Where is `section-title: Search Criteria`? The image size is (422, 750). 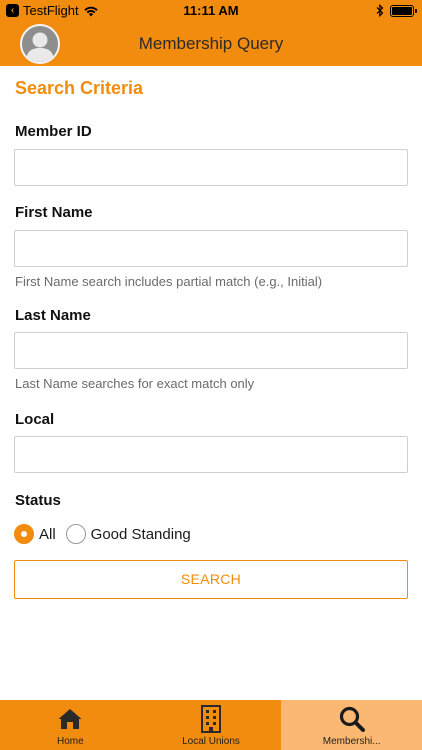 section-title: Search Criteria is located at coordinates (79, 88).